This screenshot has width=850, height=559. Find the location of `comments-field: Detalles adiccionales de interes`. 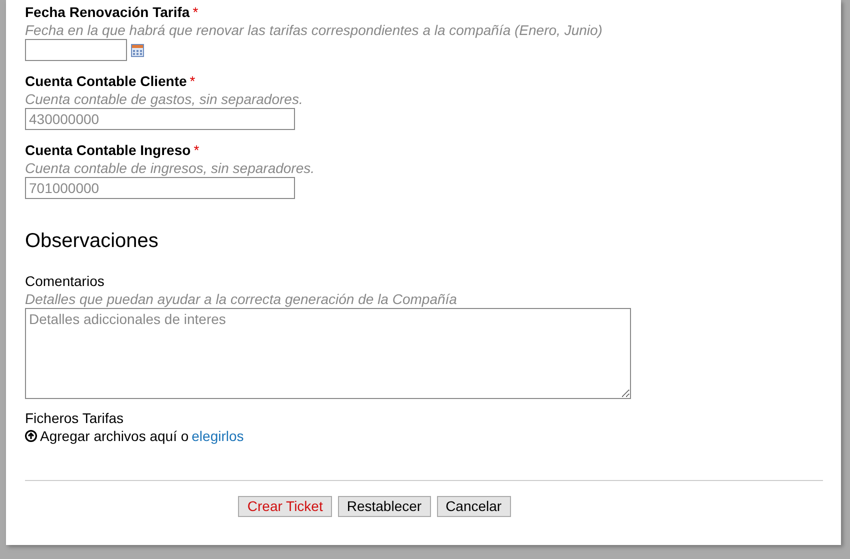

comments-field: Detalles adiccionales de interes is located at coordinates (328, 353).